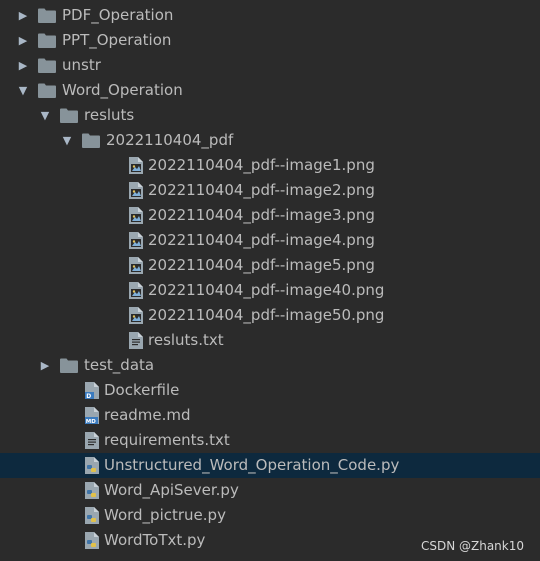  Describe the element at coordinates (94, 390) in the screenshot. I see `dockerfile-icon: D` at that location.